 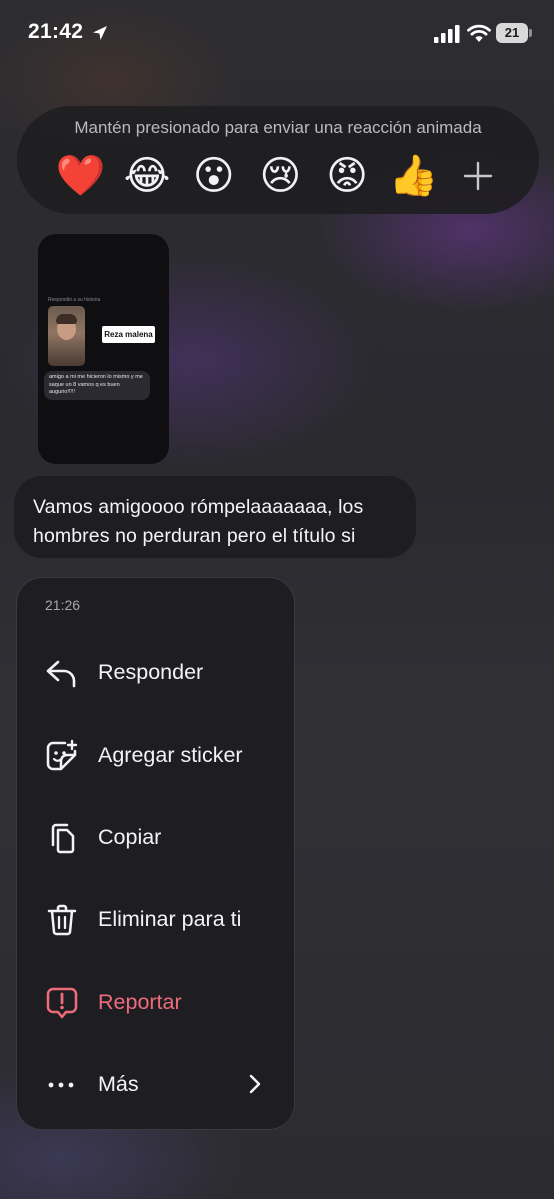 I want to click on menu-item-copy: Copiar, so click(x=155, y=837).